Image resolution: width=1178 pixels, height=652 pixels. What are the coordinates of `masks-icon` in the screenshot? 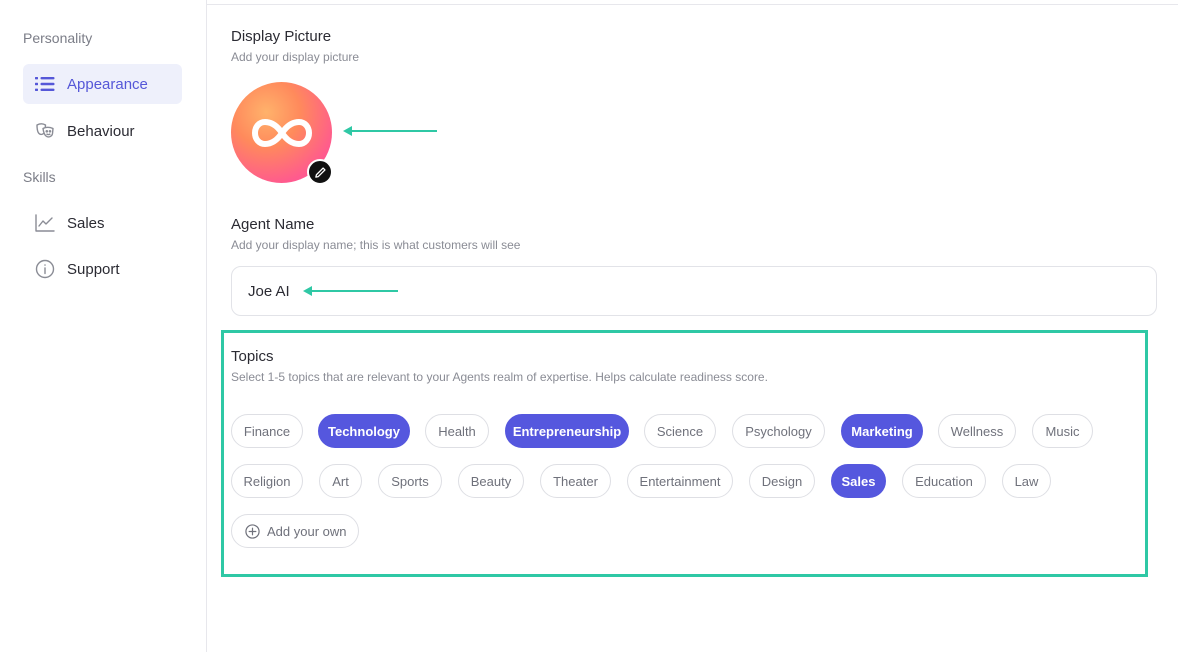 It's located at (45, 131).